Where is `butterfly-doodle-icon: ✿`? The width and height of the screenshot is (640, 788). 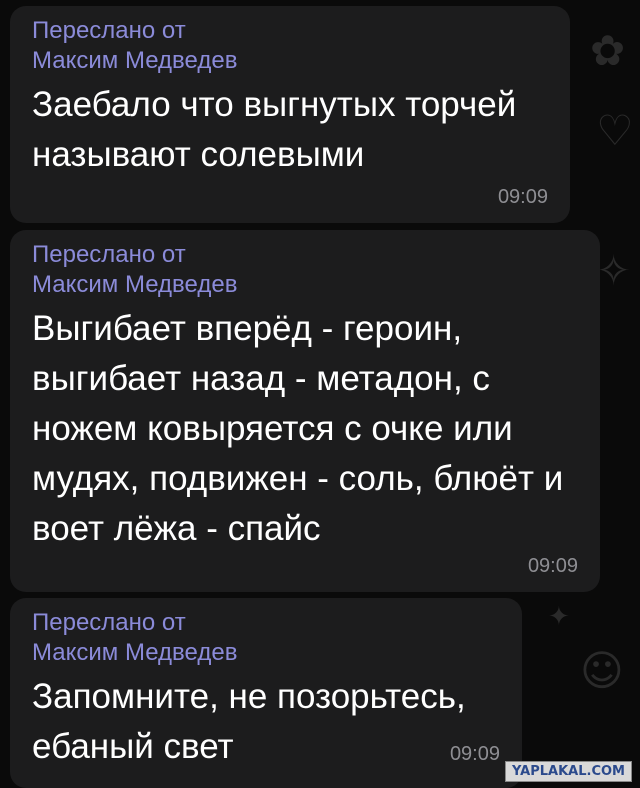 butterfly-doodle-icon: ✿ is located at coordinates (608, 50).